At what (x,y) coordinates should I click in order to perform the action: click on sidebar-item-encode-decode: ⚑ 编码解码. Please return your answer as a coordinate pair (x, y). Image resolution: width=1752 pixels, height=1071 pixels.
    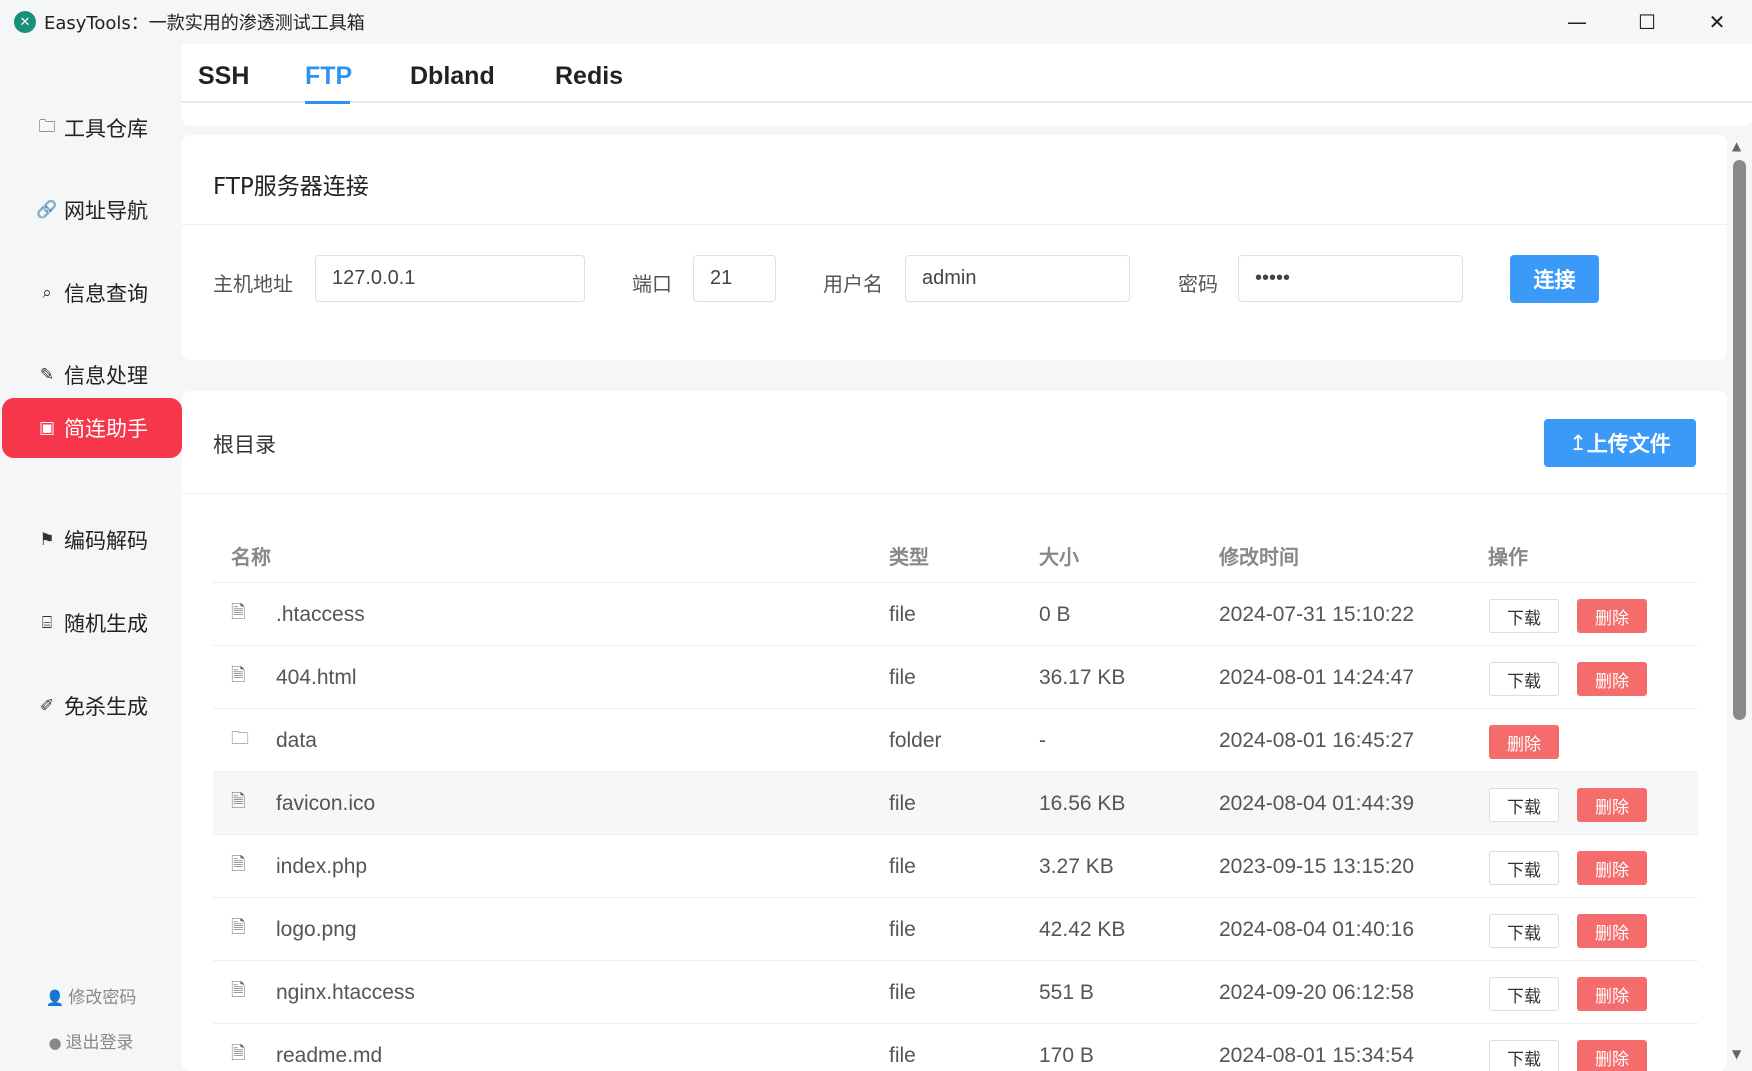
    Looking at the image, I should click on (92, 540).